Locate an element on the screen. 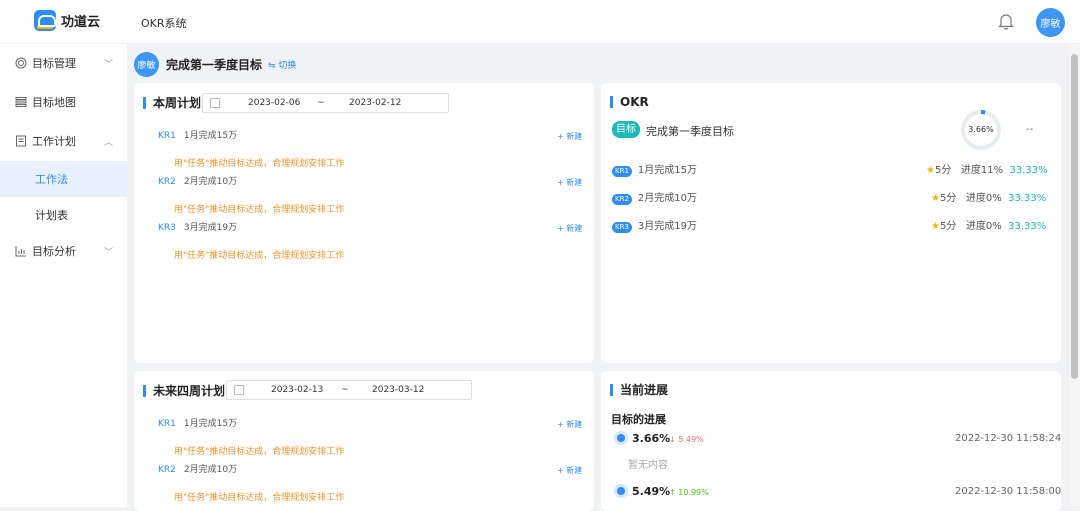 This screenshot has width=1080, height=511. next-four-weeks-title: 未来四周计划 is located at coordinates (184, 391).